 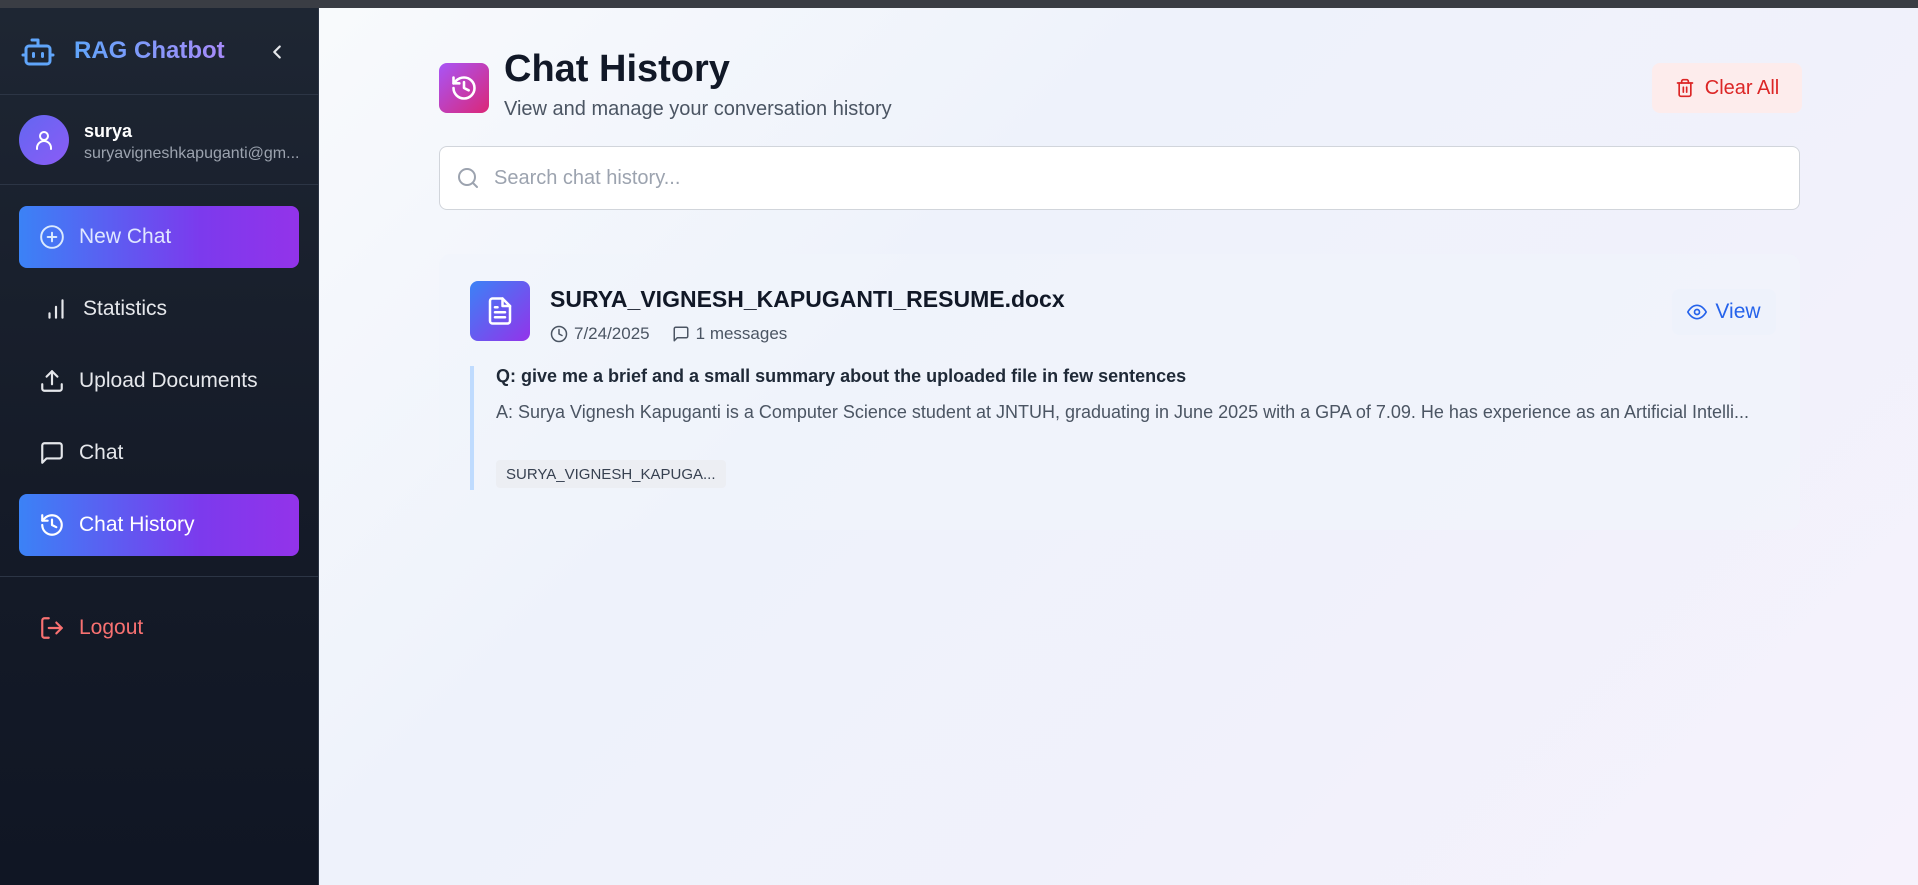 What do you see at coordinates (741, 333) in the screenshot?
I see `history-message-count-text: 1 messages` at bounding box center [741, 333].